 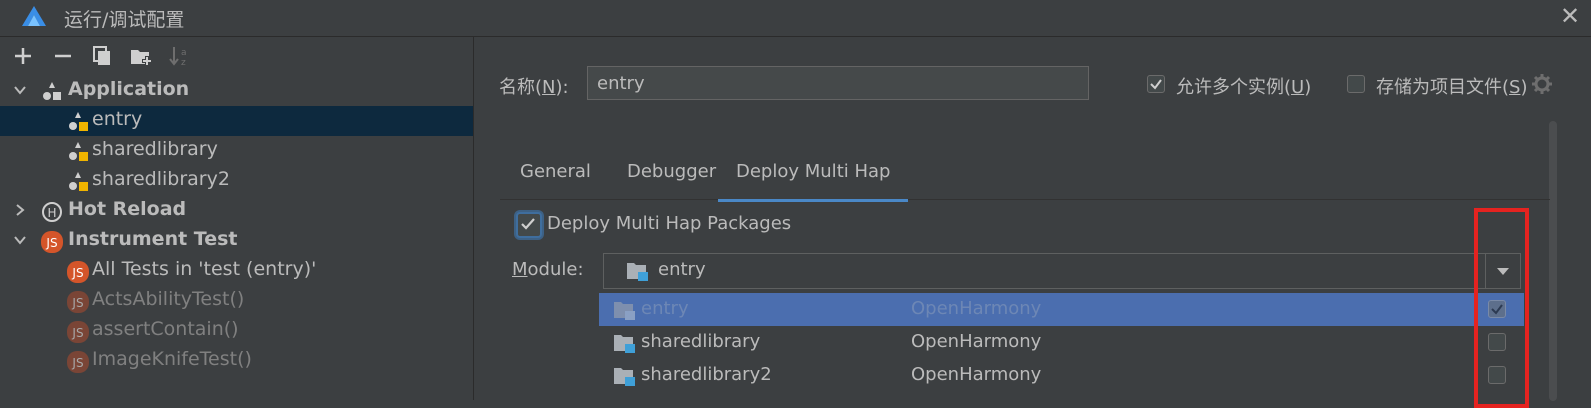 I want to click on store-as-project-file-checkbox, so click(x=1356, y=84).